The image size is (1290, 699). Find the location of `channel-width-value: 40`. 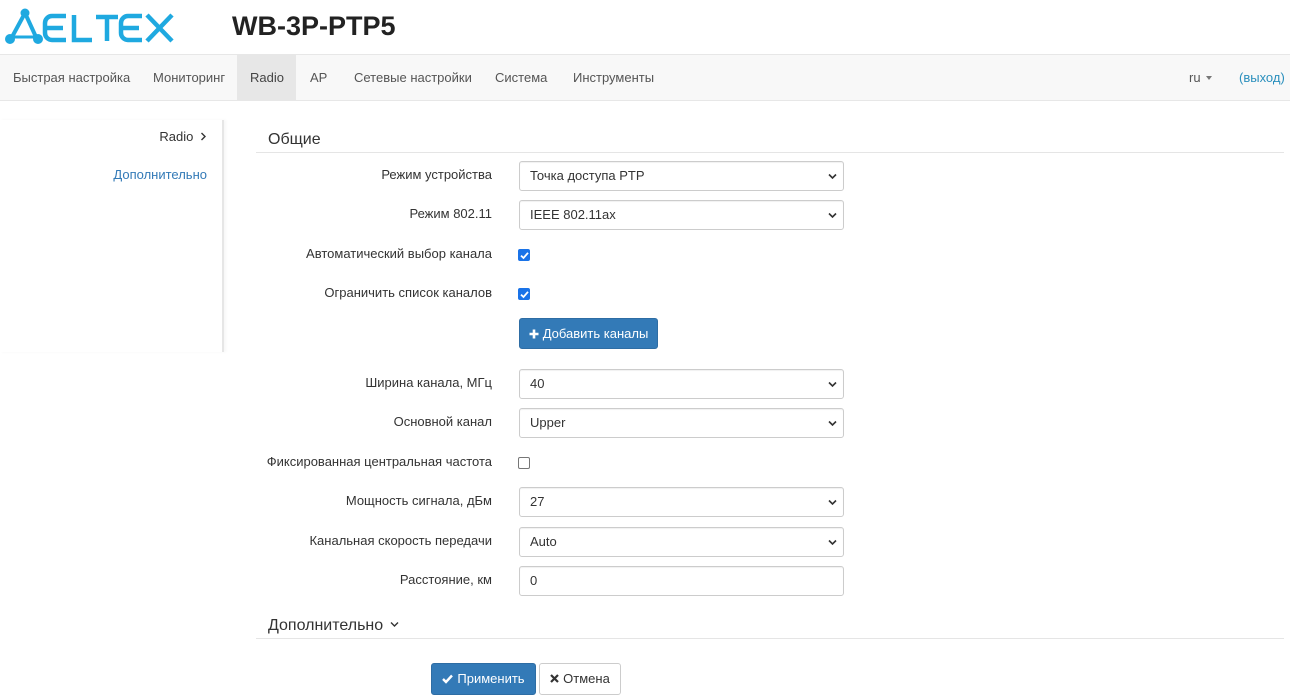

channel-width-value: 40 is located at coordinates (537, 383).